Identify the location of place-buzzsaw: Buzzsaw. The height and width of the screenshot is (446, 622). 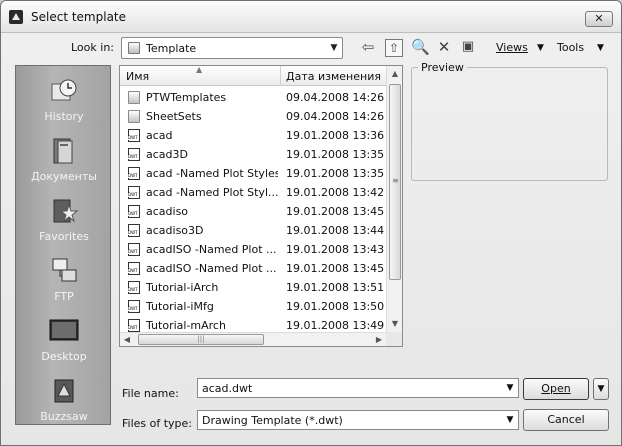
(64, 400).